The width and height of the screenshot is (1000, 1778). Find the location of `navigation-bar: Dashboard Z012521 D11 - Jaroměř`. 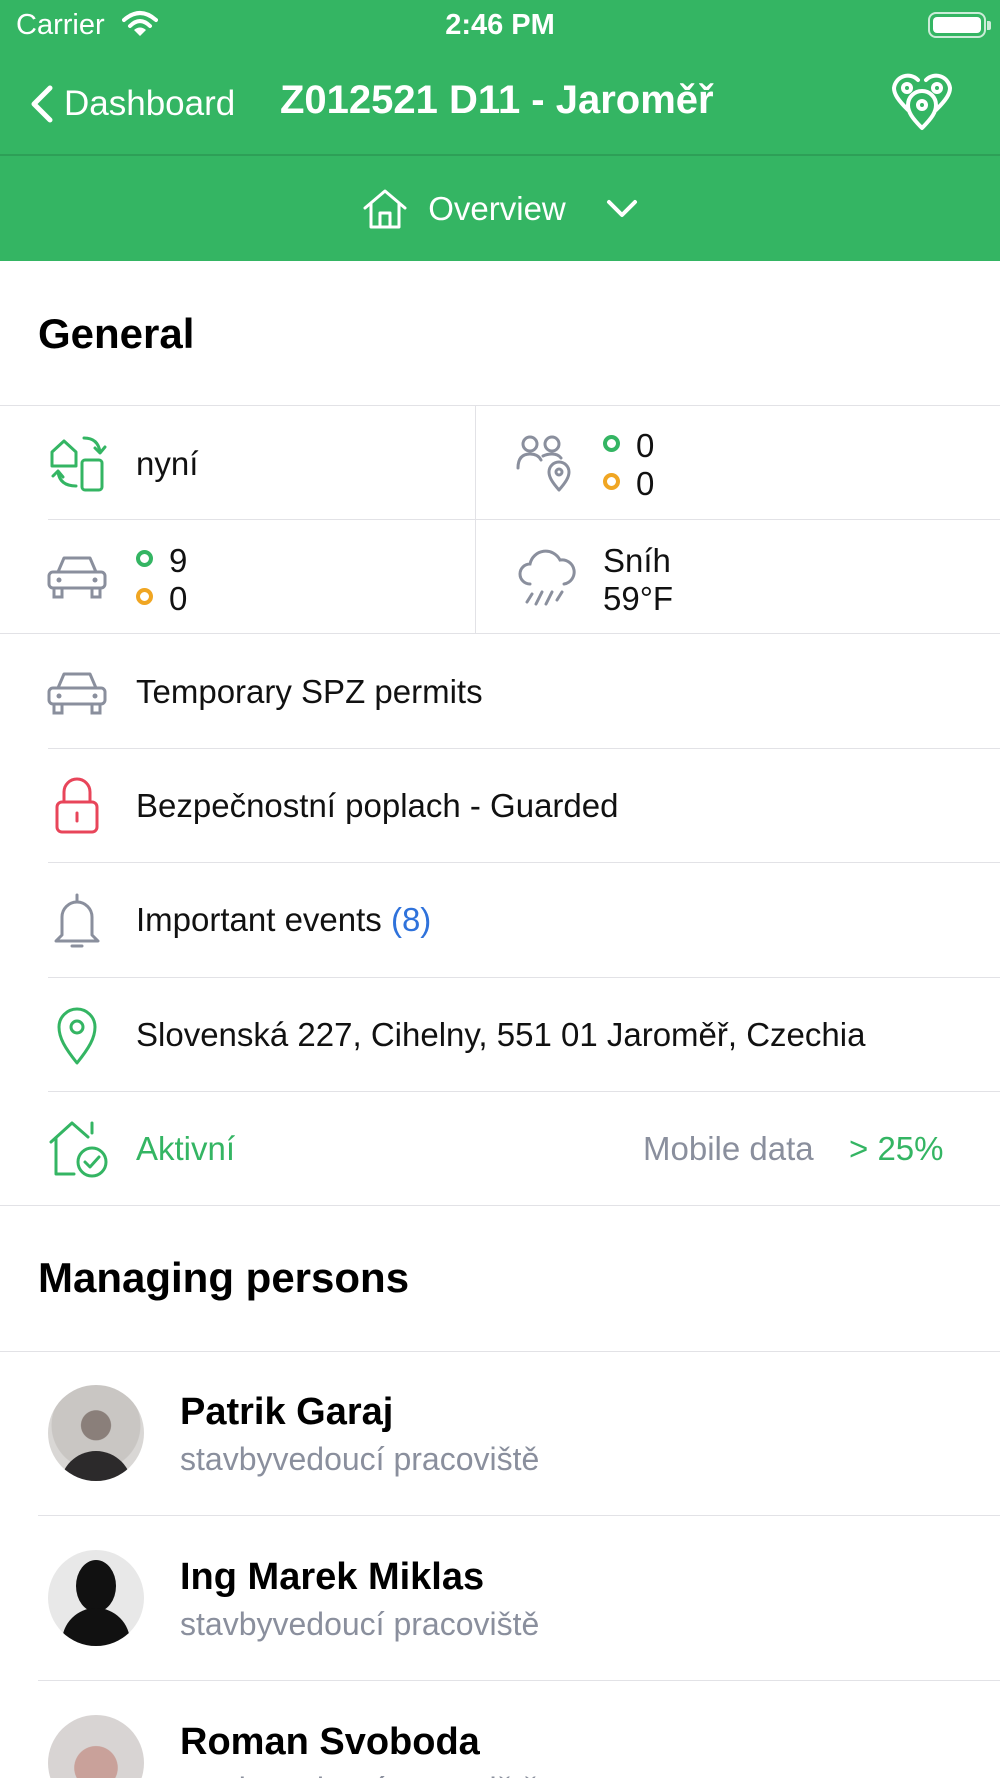

navigation-bar: Dashboard Z012521 D11 - Jaroměř is located at coordinates (500, 103).